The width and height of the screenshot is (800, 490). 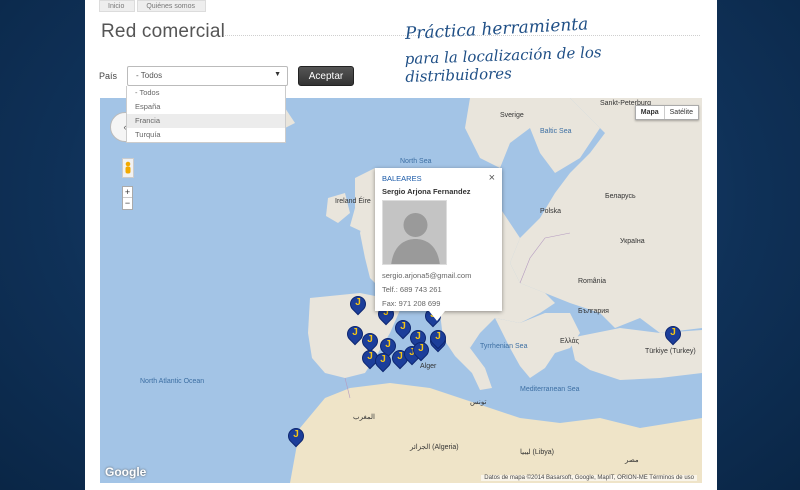 I want to click on country-option-all: - Todos, so click(x=206, y=93).